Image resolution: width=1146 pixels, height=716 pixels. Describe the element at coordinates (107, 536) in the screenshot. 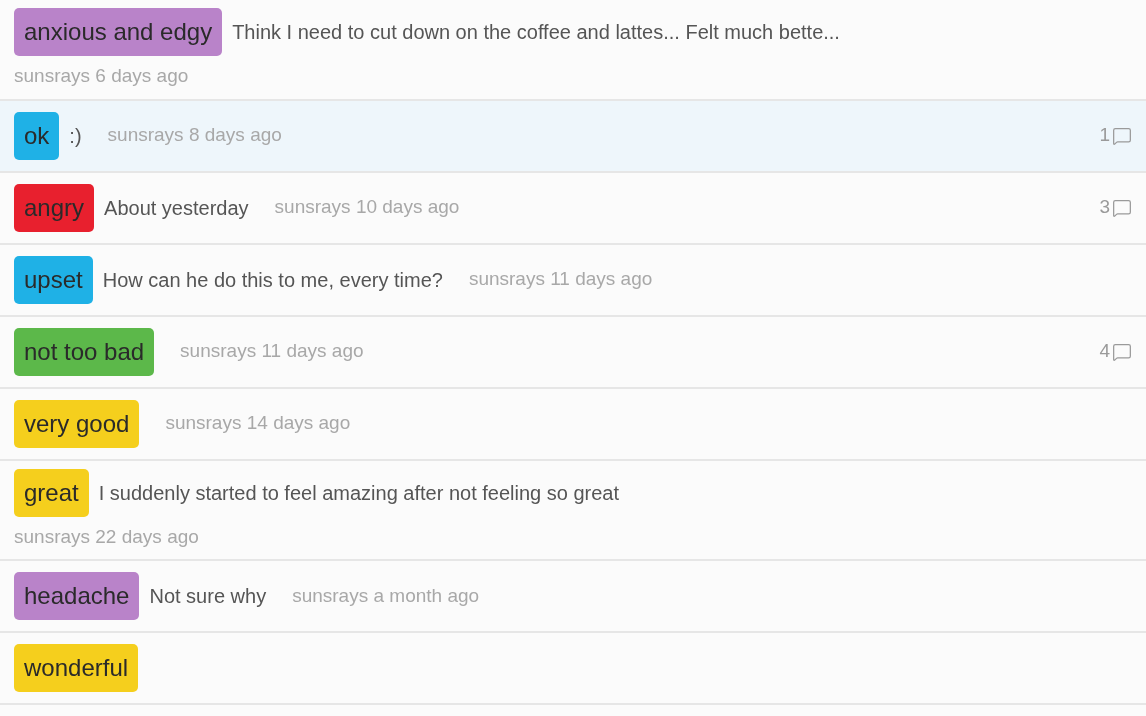

I see `entry-meta: sunsrays 22 days ago` at that location.